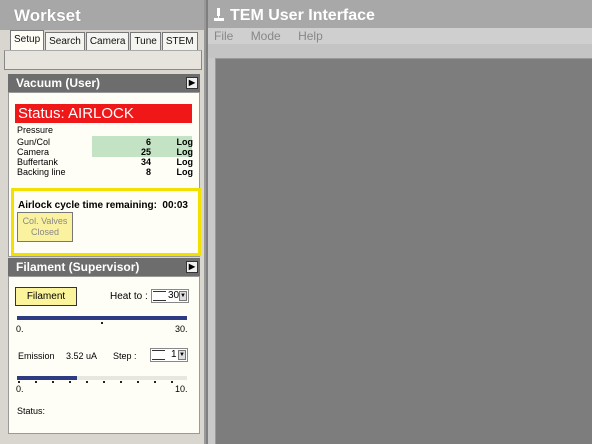 The height and width of the screenshot is (444, 592). I want to click on emission-label: Emission, so click(36, 356).